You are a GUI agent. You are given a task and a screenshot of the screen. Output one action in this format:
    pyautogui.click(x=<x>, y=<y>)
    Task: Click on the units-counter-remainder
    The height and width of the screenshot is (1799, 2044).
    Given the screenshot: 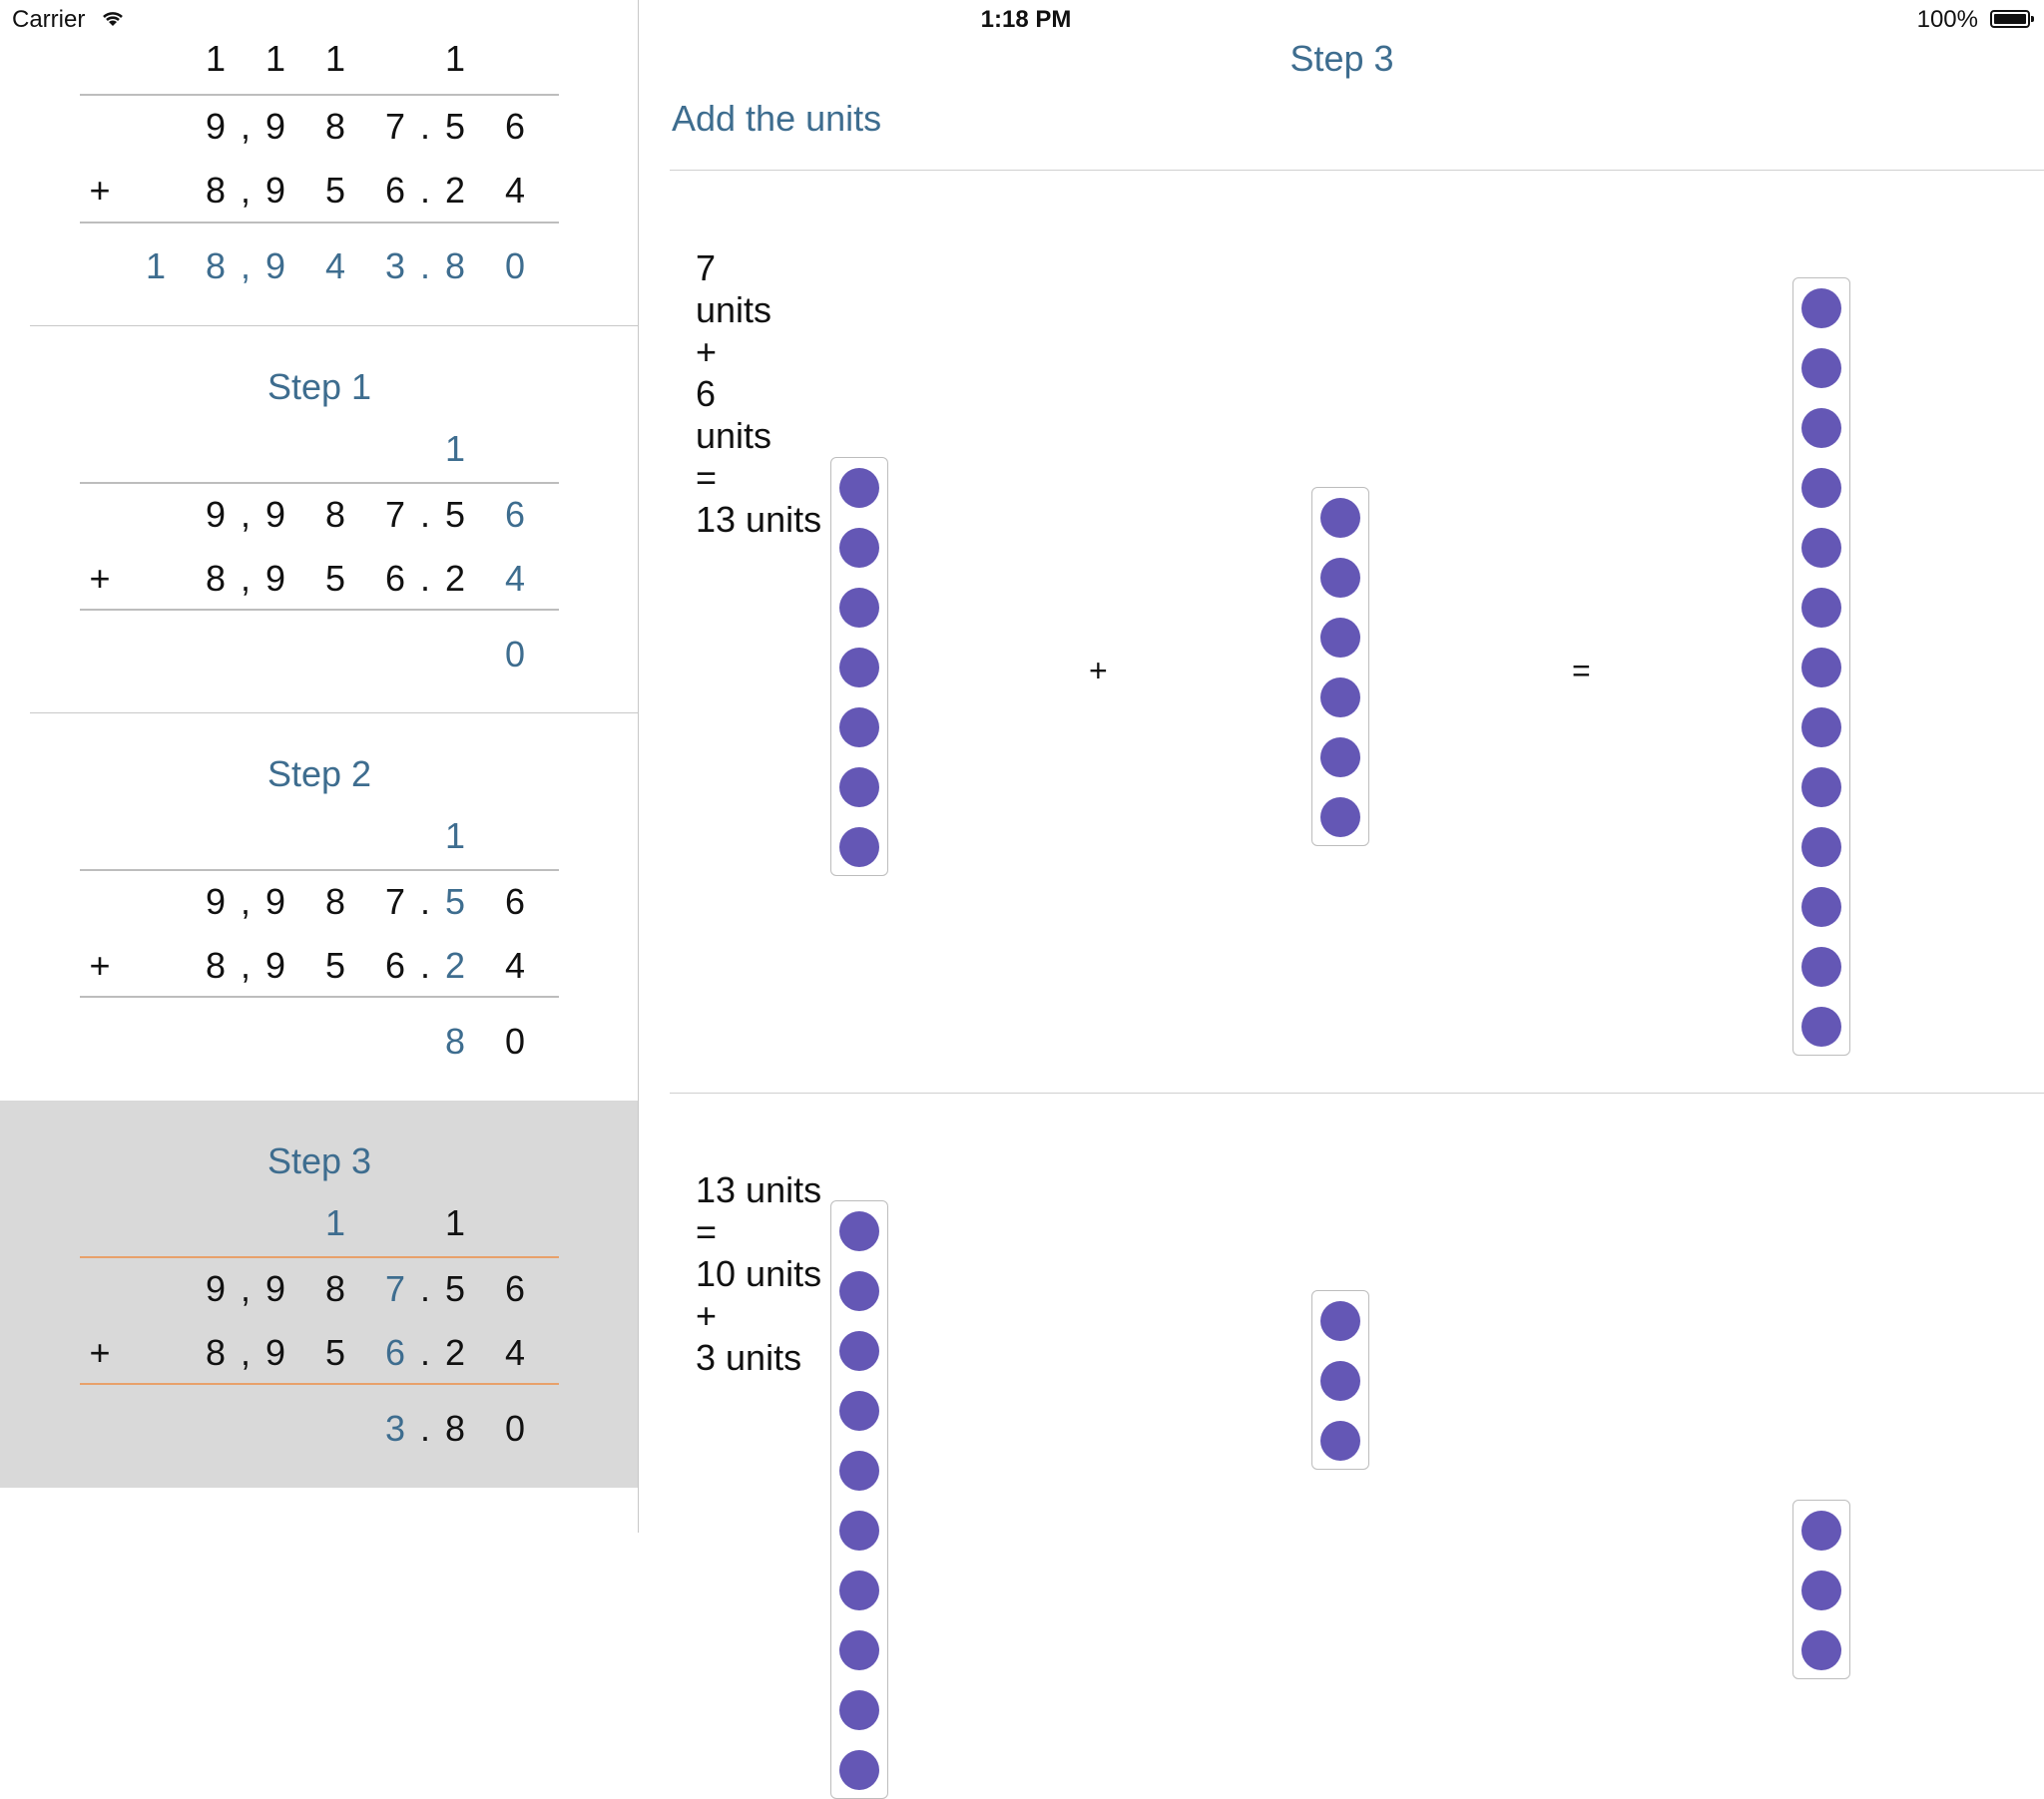 What is the action you would take?
    pyautogui.click(x=1821, y=1589)
    